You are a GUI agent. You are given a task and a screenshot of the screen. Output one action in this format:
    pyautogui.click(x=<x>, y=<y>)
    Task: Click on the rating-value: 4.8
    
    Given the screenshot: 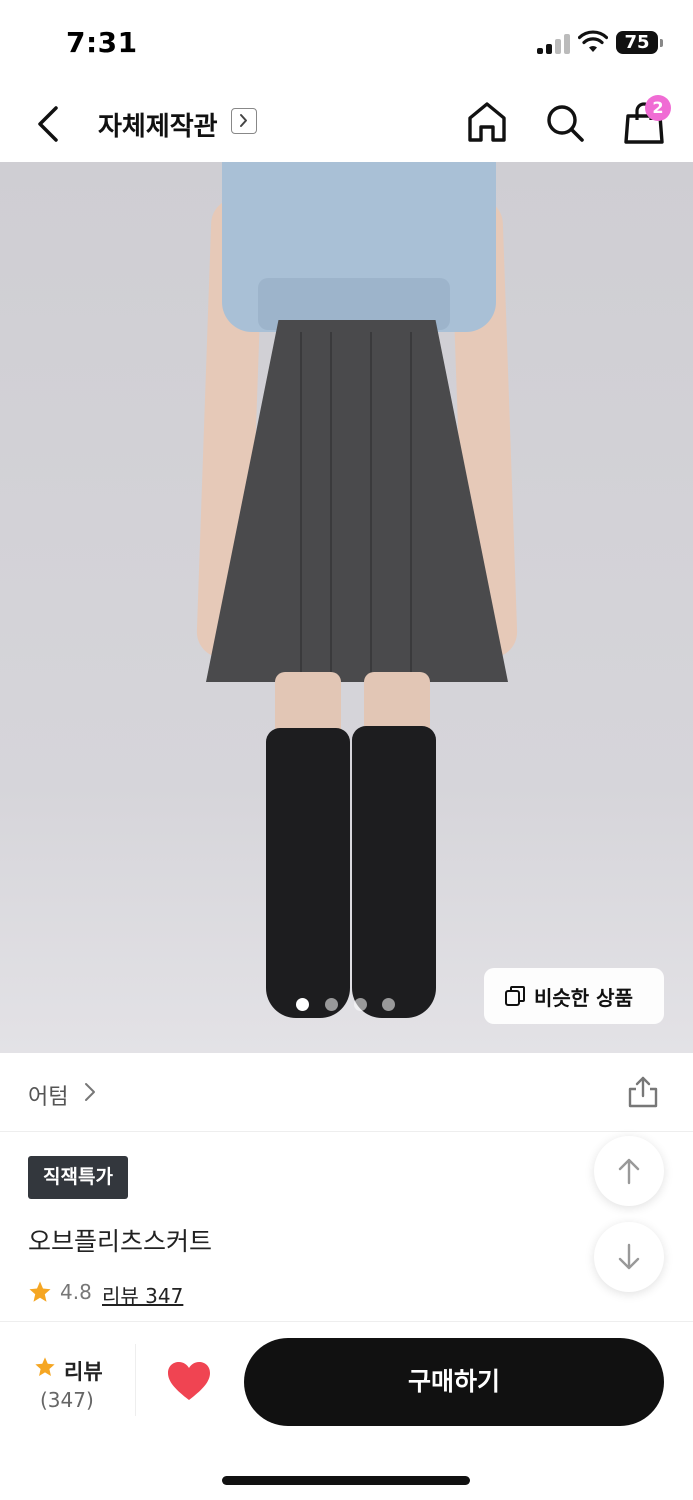 What is the action you would take?
    pyautogui.click(x=76, y=1292)
    